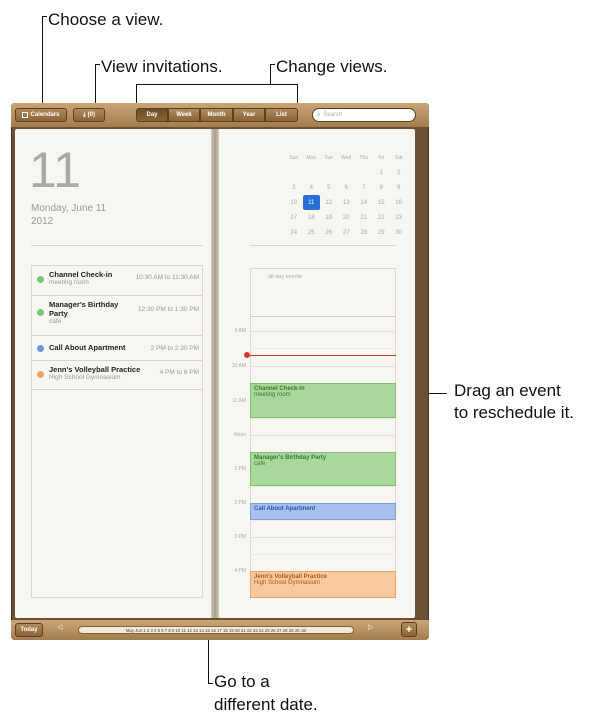  What do you see at coordinates (347, 187) in the screenshot?
I see `calendar-day: 6` at bounding box center [347, 187].